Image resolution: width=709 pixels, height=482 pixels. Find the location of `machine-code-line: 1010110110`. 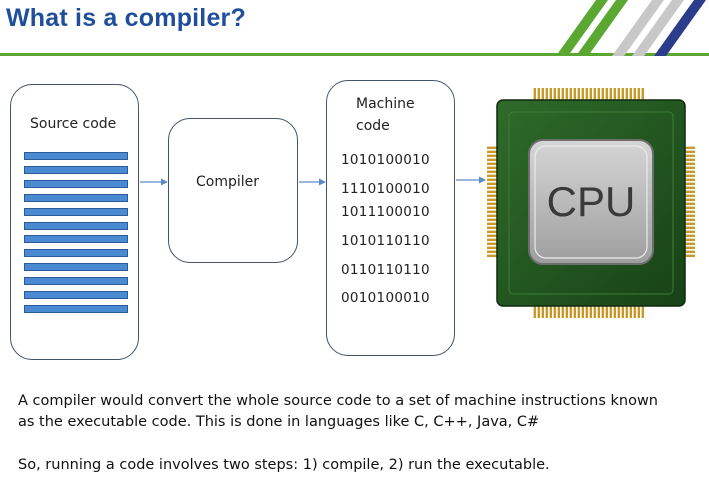

machine-code-line: 1010110110 is located at coordinates (385, 241).